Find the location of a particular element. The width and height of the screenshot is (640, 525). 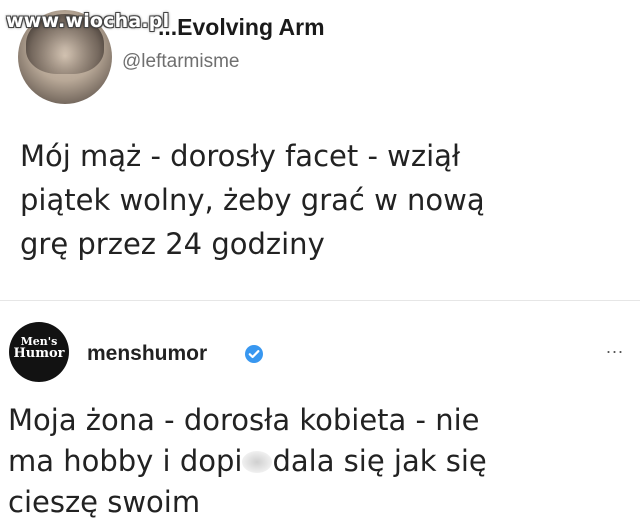

avatar-logo-text: Humor is located at coordinates (39, 353).